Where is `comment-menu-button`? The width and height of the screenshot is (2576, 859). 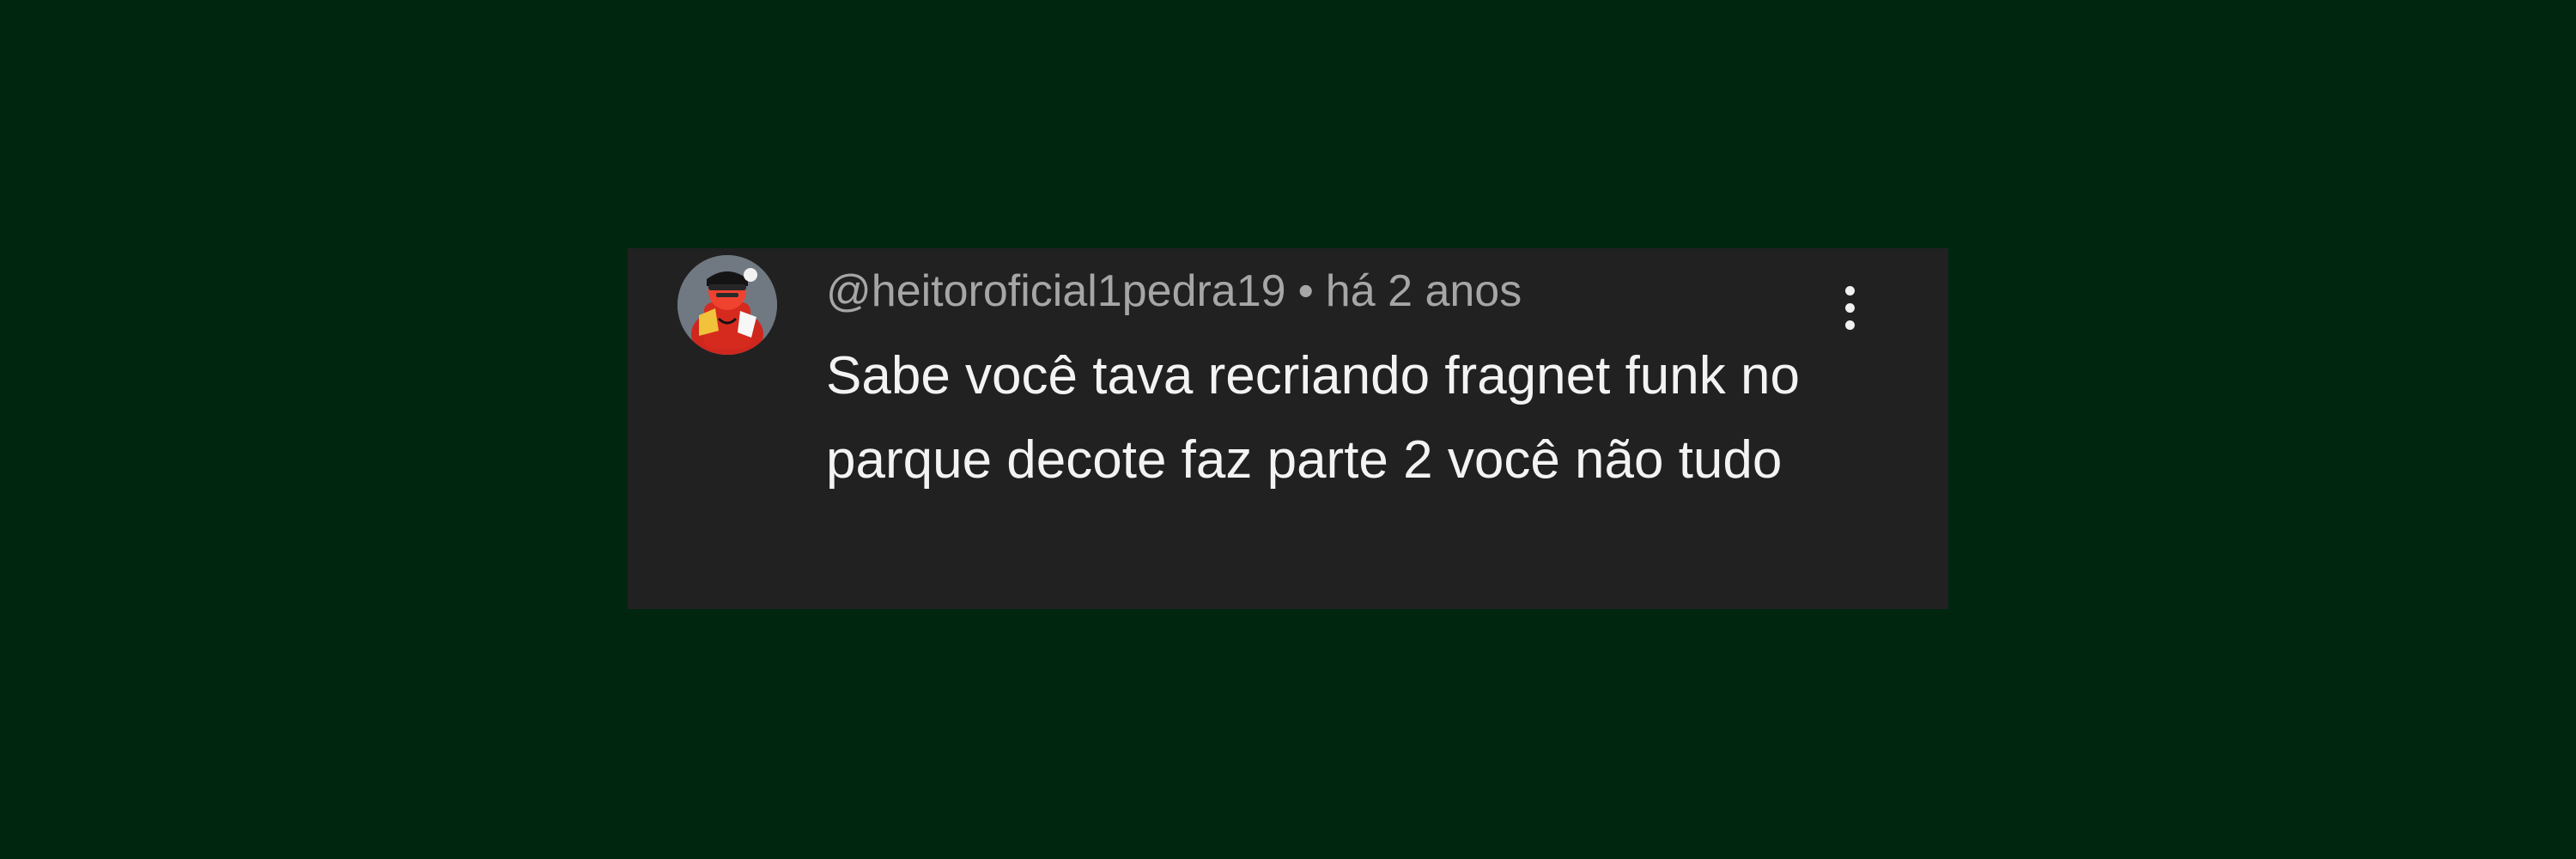
comment-menu-button is located at coordinates (1850, 308).